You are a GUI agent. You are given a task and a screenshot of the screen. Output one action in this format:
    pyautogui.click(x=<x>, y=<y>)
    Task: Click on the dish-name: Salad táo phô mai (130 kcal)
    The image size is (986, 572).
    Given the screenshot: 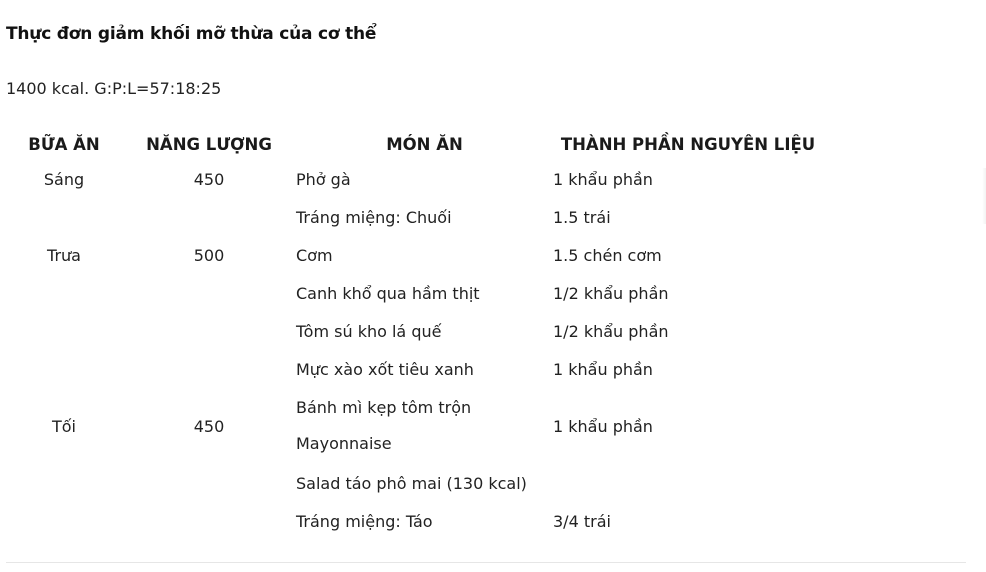 What is the action you would take?
    pyautogui.click(x=411, y=483)
    